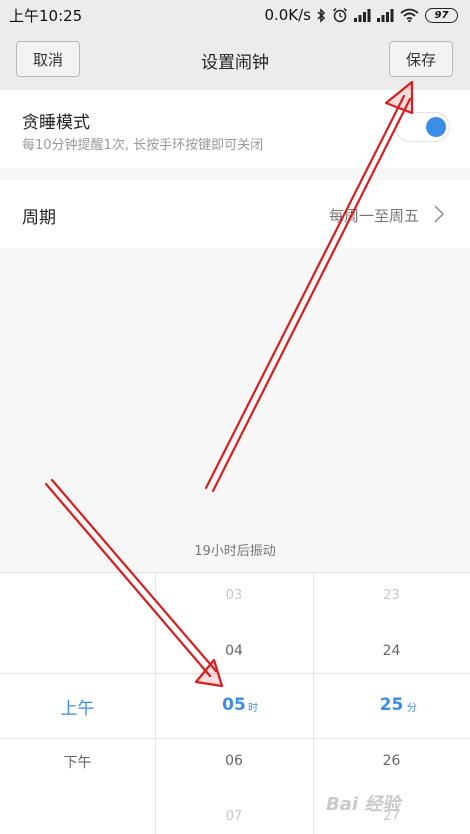  What do you see at coordinates (46, 15) in the screenshot?
I see `status-time: 上午10:25` at bounding box center [46, 15].